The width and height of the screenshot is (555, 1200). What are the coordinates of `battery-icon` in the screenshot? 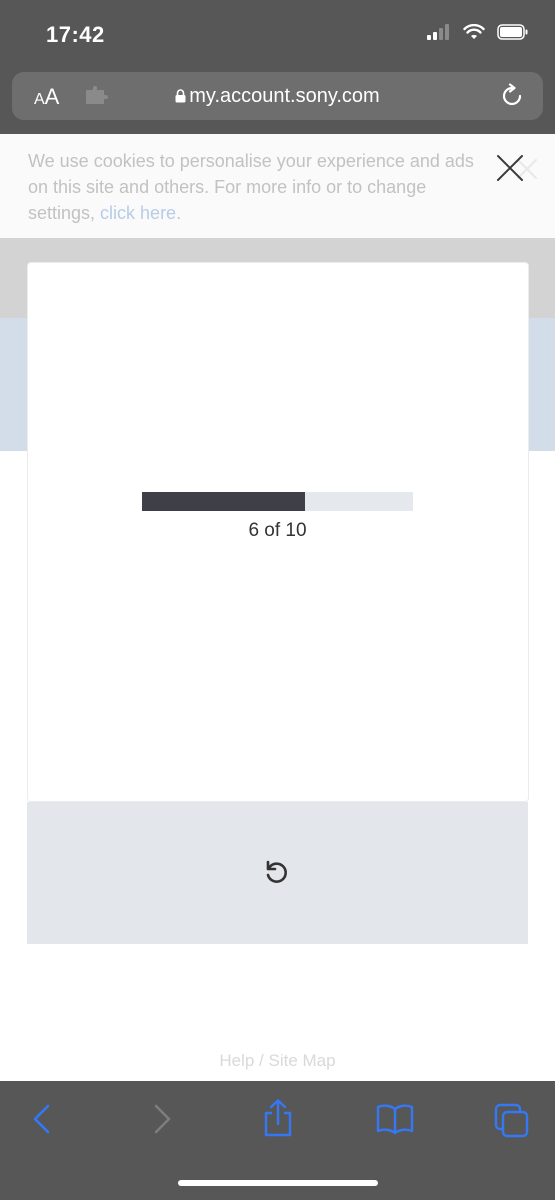 It's located at (512, 32).